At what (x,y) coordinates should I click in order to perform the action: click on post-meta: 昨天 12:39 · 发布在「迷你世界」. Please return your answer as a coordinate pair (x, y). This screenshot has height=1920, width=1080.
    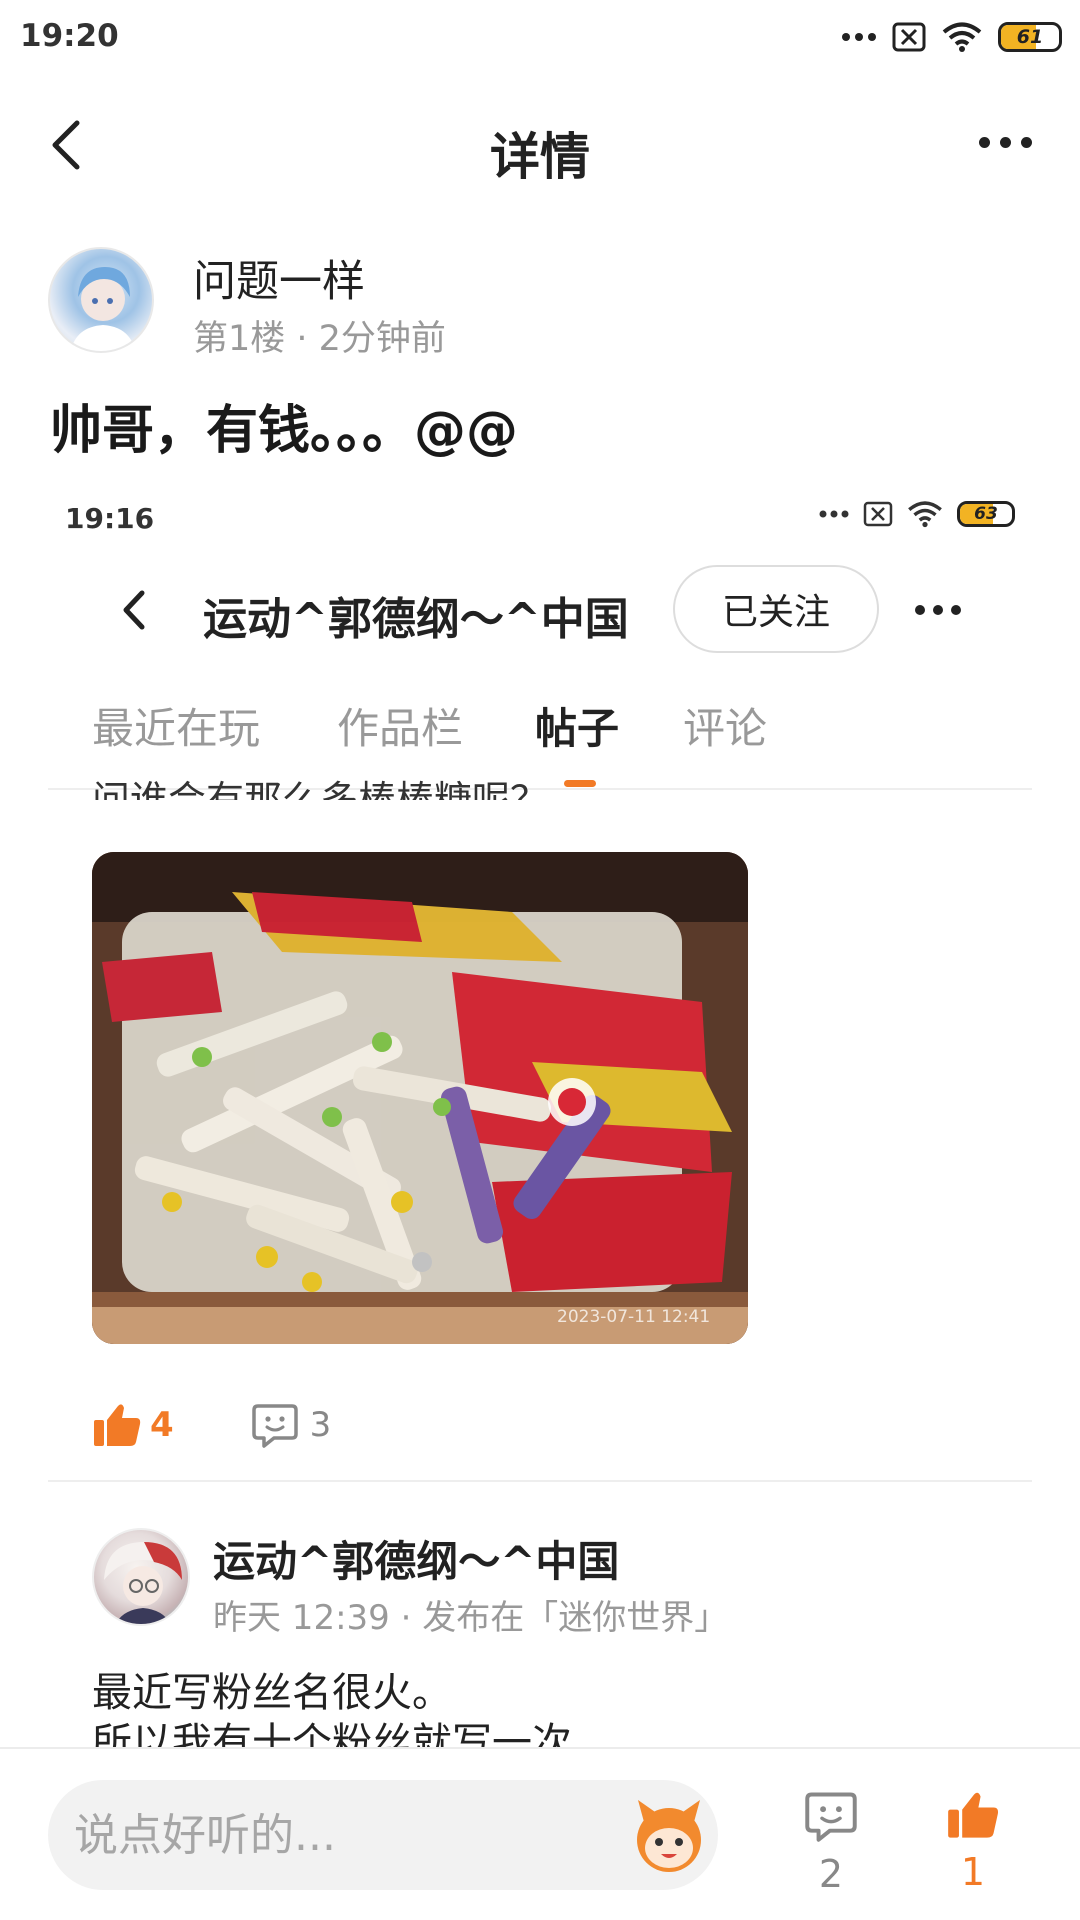
    Looking at the image, I should click on (471, 1618).